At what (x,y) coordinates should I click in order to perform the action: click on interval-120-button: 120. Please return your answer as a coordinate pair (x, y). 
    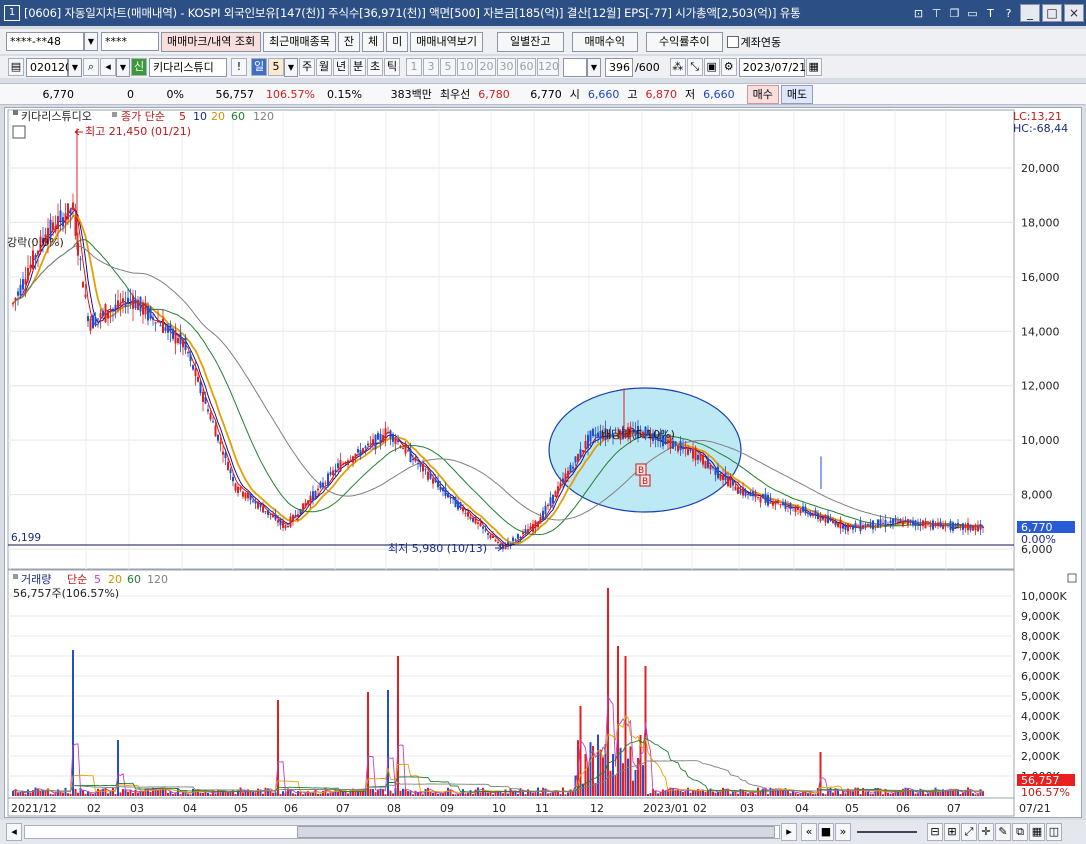
    Looking at the image, I should click on (548, 67).